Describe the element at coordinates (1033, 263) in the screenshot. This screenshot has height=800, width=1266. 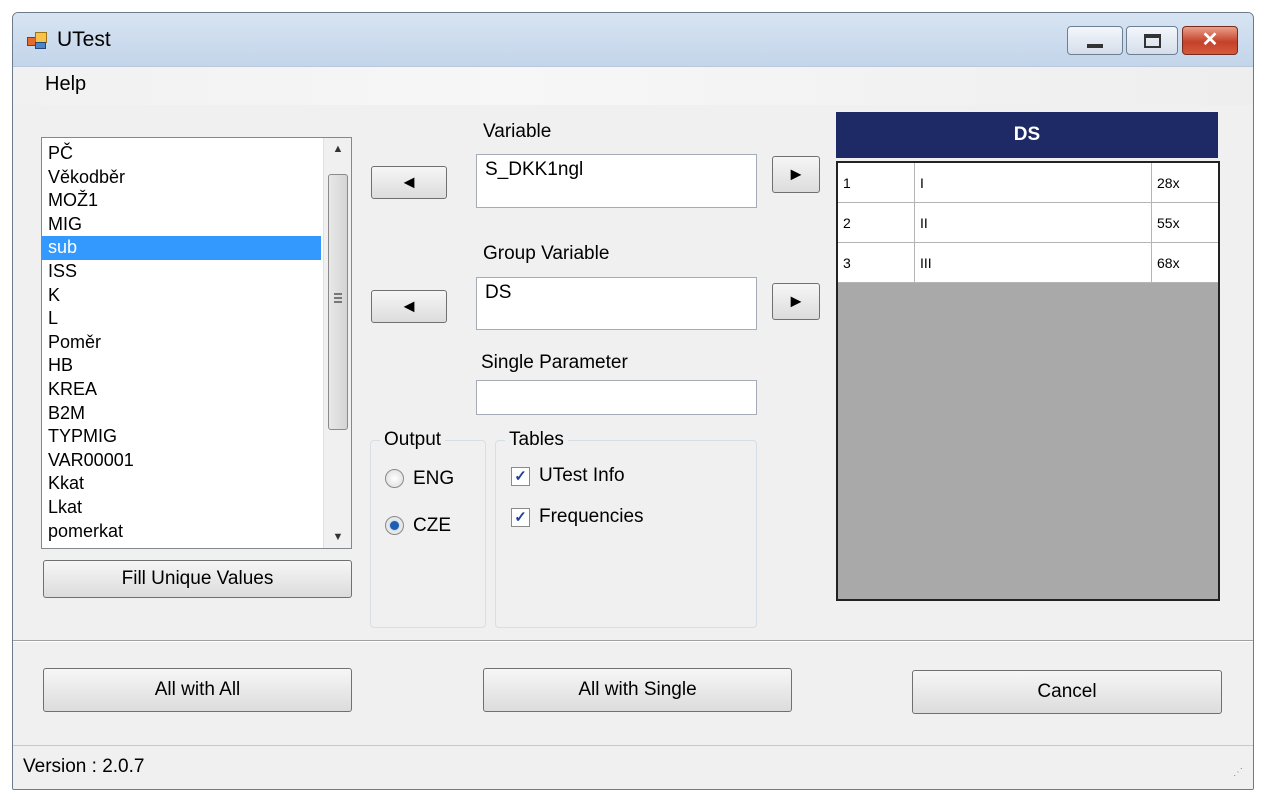
I see `table-cell: III` at that location.